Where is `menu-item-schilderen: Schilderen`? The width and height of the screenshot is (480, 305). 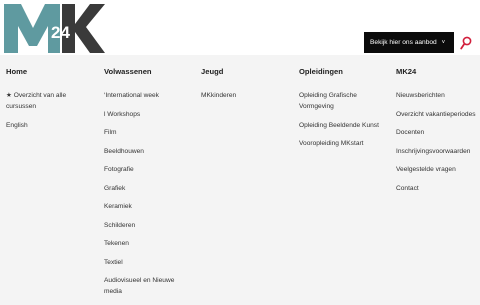
menu-item-schilderen: Schilderen is located at coordinates (147, 225).